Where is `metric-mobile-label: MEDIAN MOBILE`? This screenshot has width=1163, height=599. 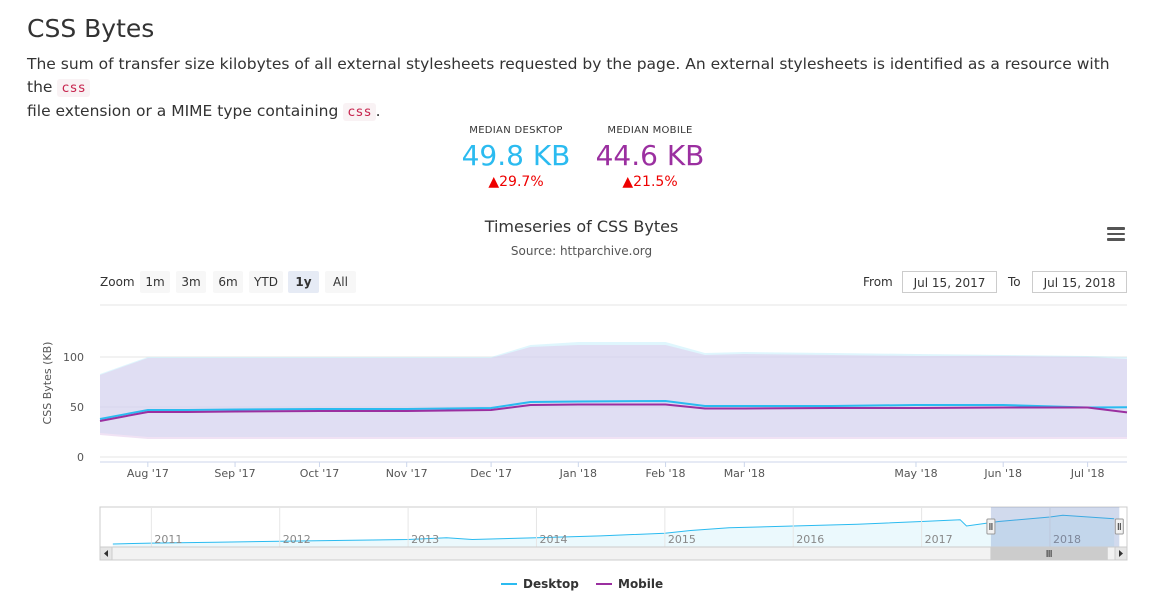 metric-mobile-label: MEDIAN MOBILE is located at coordinates (650, 130).